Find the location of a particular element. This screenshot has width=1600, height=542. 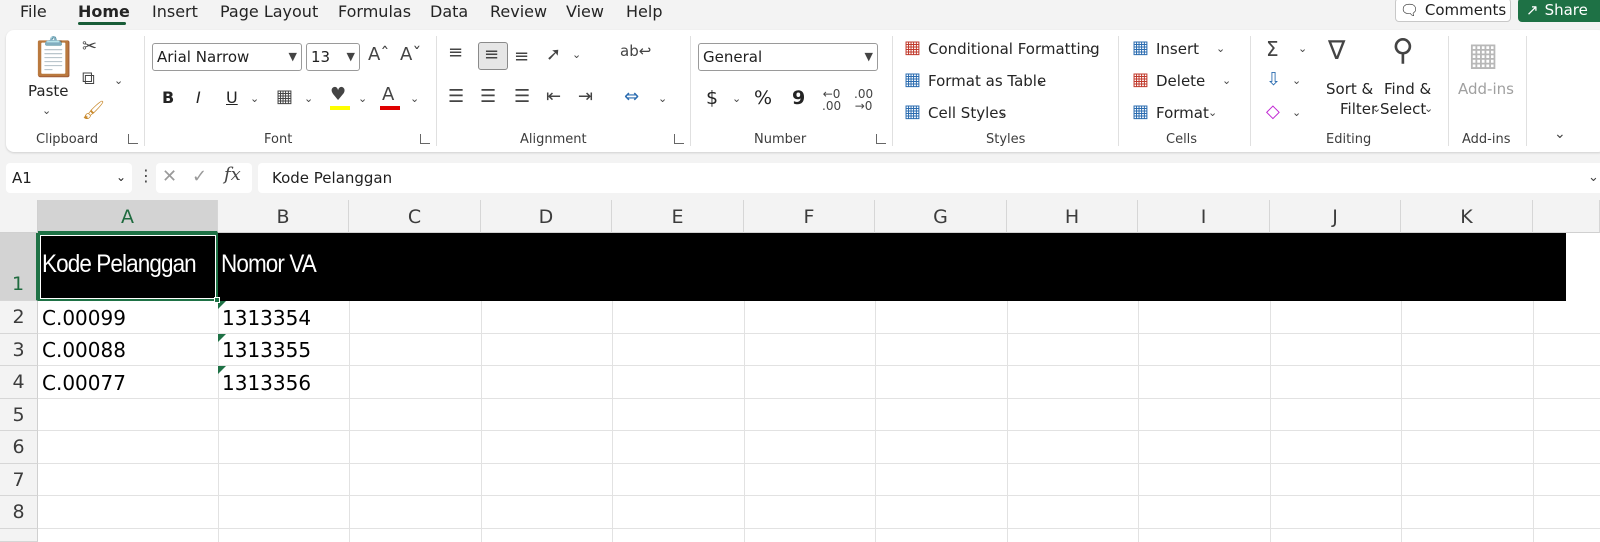

decrease-decimal-icon: .00 →0 is located at coordinates (863, 100).